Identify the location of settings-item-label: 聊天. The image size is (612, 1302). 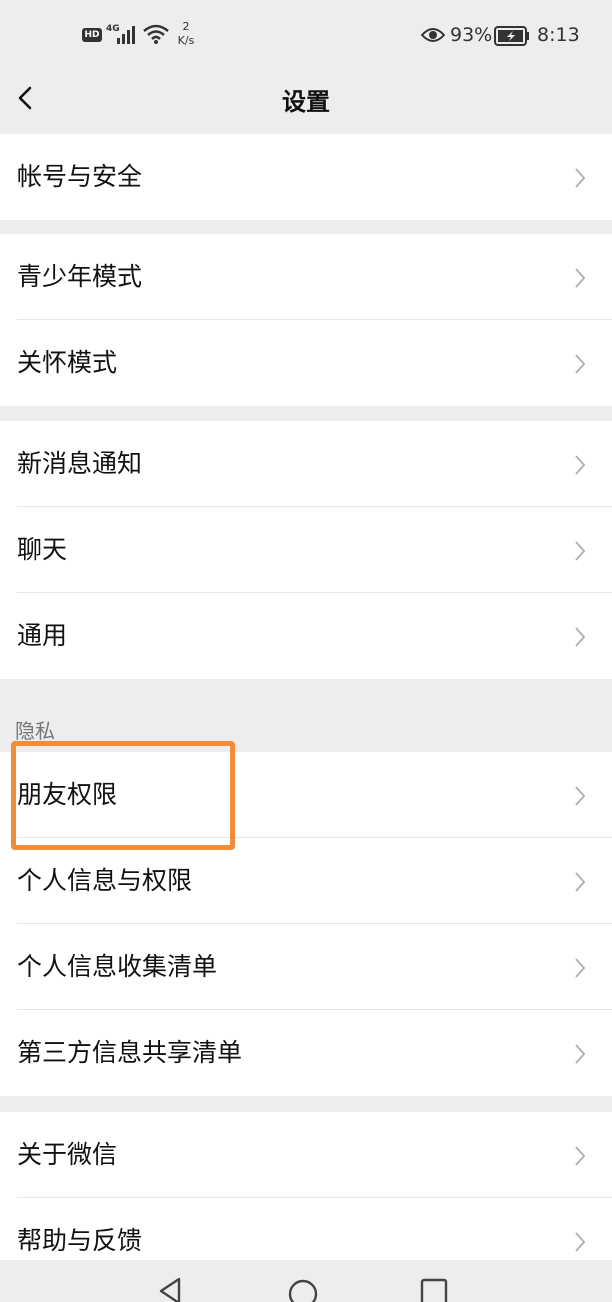
(42, 549).